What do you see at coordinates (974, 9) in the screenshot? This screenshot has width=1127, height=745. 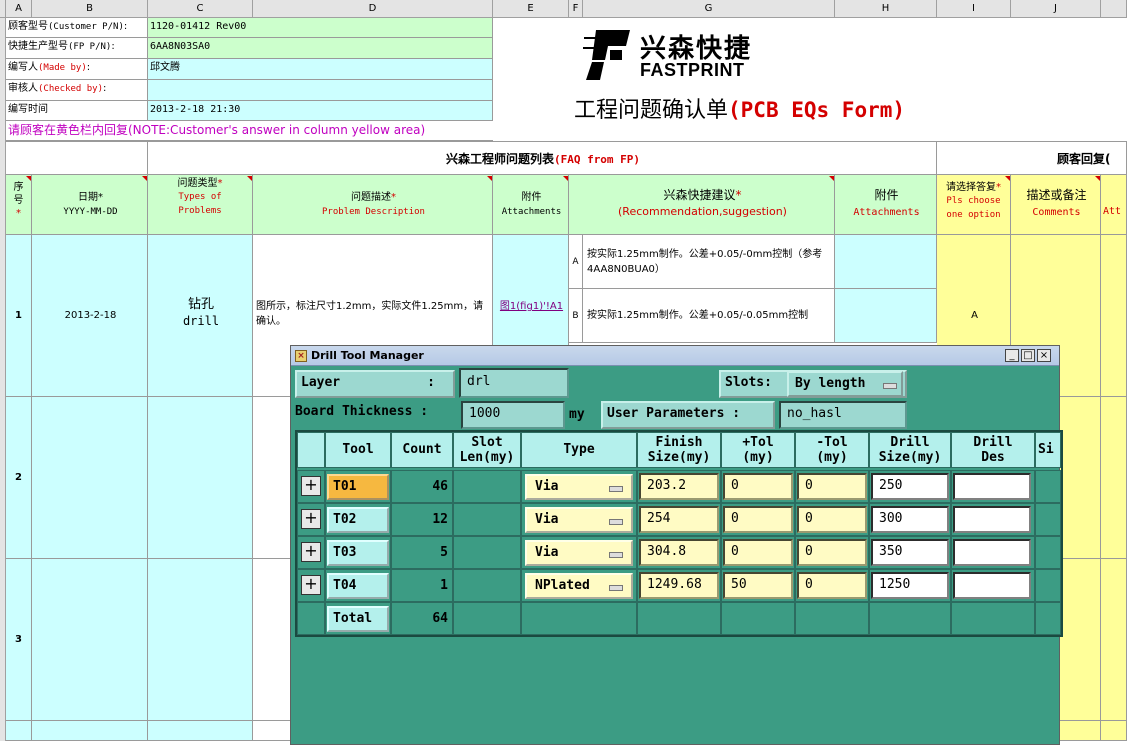 I see `col-header-i: I` at bounding box center [974, 9].